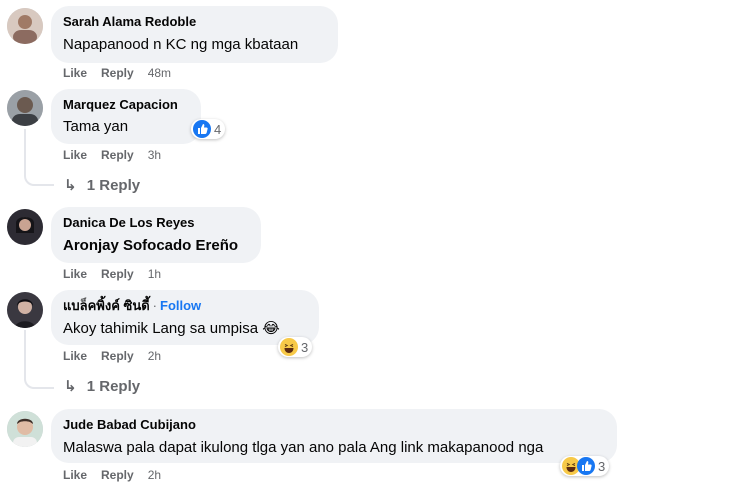 This screenshot has height=495, width=750. Describe the element at coordinates (180, 305) in the screenshot. I see `follow-button: Follow` at that location.